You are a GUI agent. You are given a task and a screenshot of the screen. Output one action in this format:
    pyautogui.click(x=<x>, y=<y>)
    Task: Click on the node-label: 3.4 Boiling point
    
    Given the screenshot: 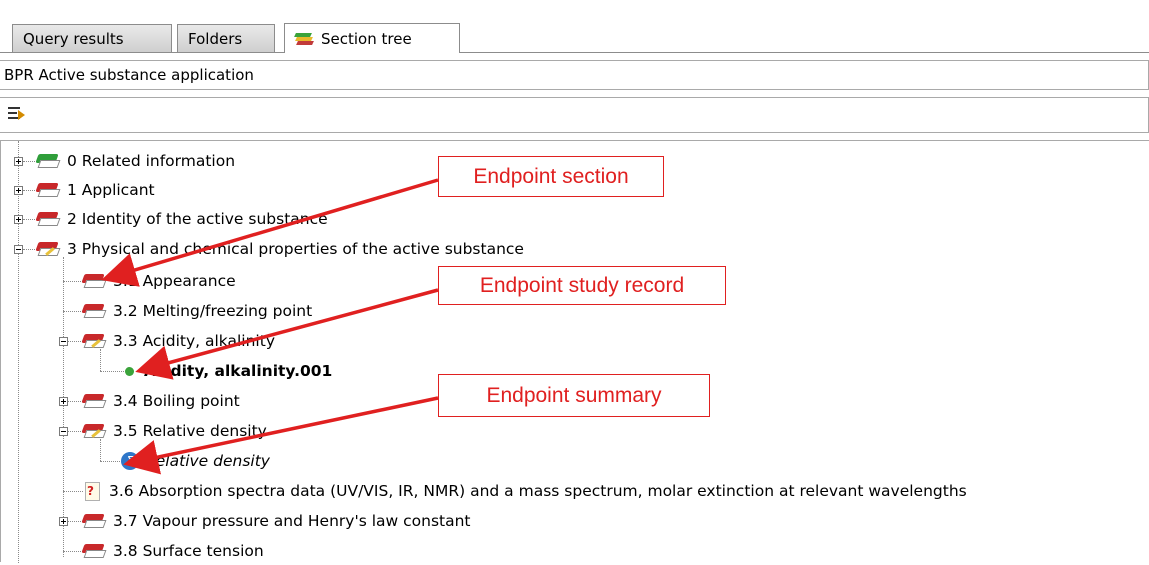 What is the action you would take?
    pyautogui.click(x=176, y=401)
    